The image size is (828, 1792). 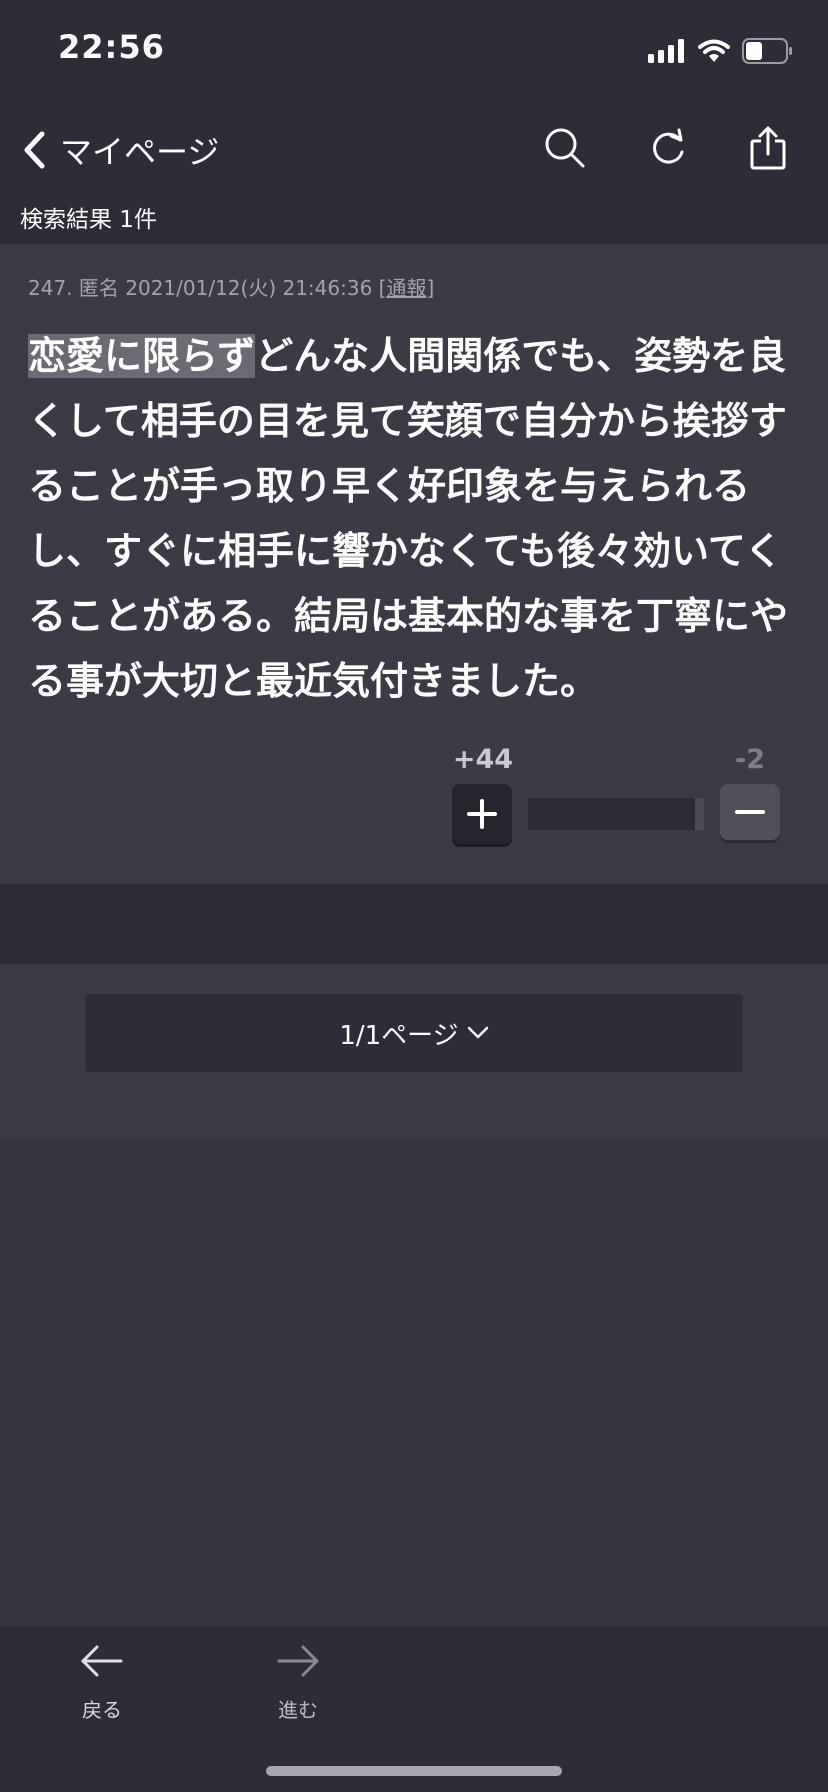 What do you see at coordinates (102, 1710) in the screenshot?
I see `browser-back-label: 戻る` at bounding box center [102, 1710].